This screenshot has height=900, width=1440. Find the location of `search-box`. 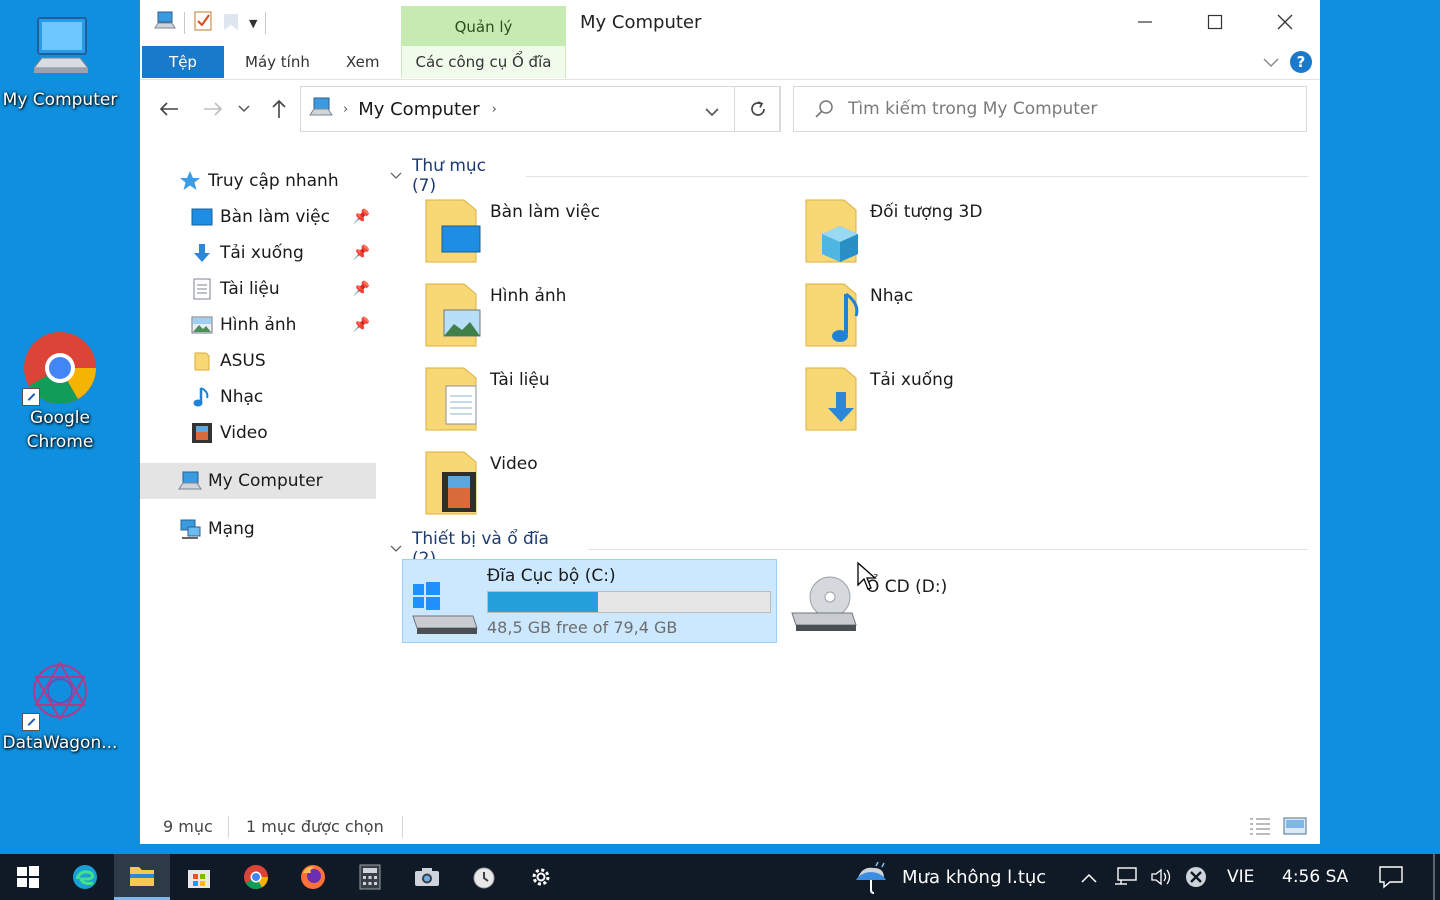

search-box is located at coordinates (1050, 109).